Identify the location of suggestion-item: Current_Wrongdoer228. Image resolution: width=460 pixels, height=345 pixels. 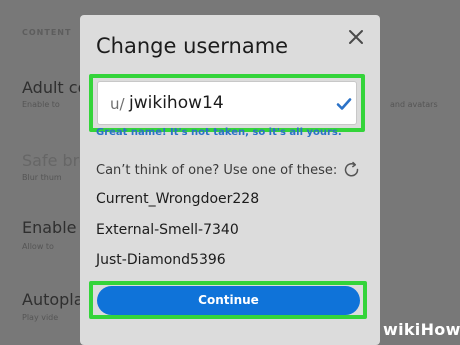
(177, 199).